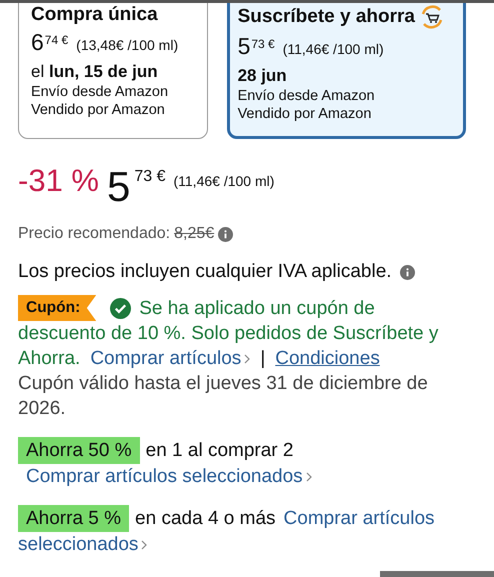 The width and height of the screenshot is (494, 577). Describe the element at coordinates (263, 76) in the screenshot. I see `delivery-date: 28 jun` at that location.